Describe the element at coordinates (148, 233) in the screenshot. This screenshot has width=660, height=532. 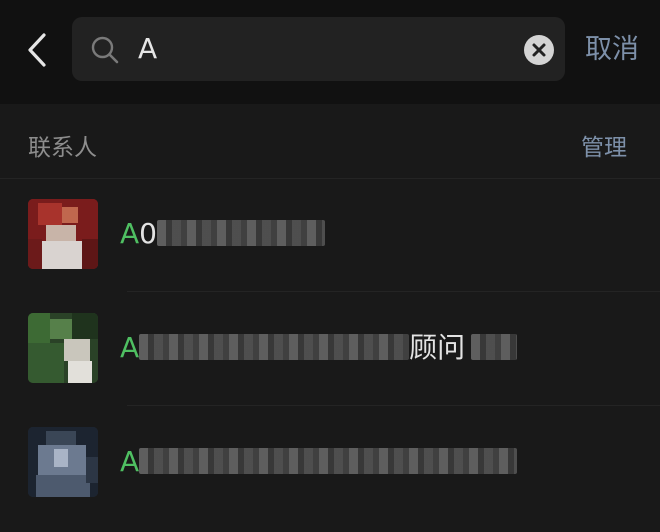
I see `contact-name-visible: 0` at that location.